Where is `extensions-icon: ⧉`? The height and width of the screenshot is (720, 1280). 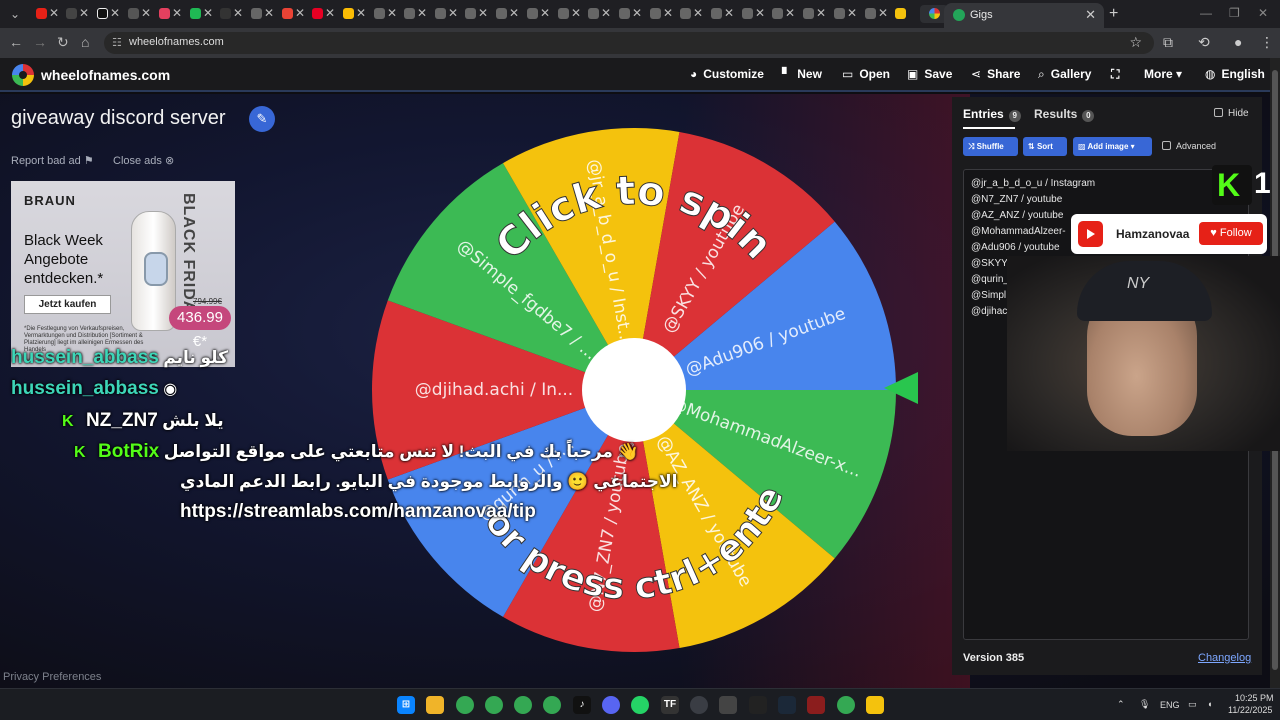 extensions-icon: ⧉ is located at coordinates (1168, 42).